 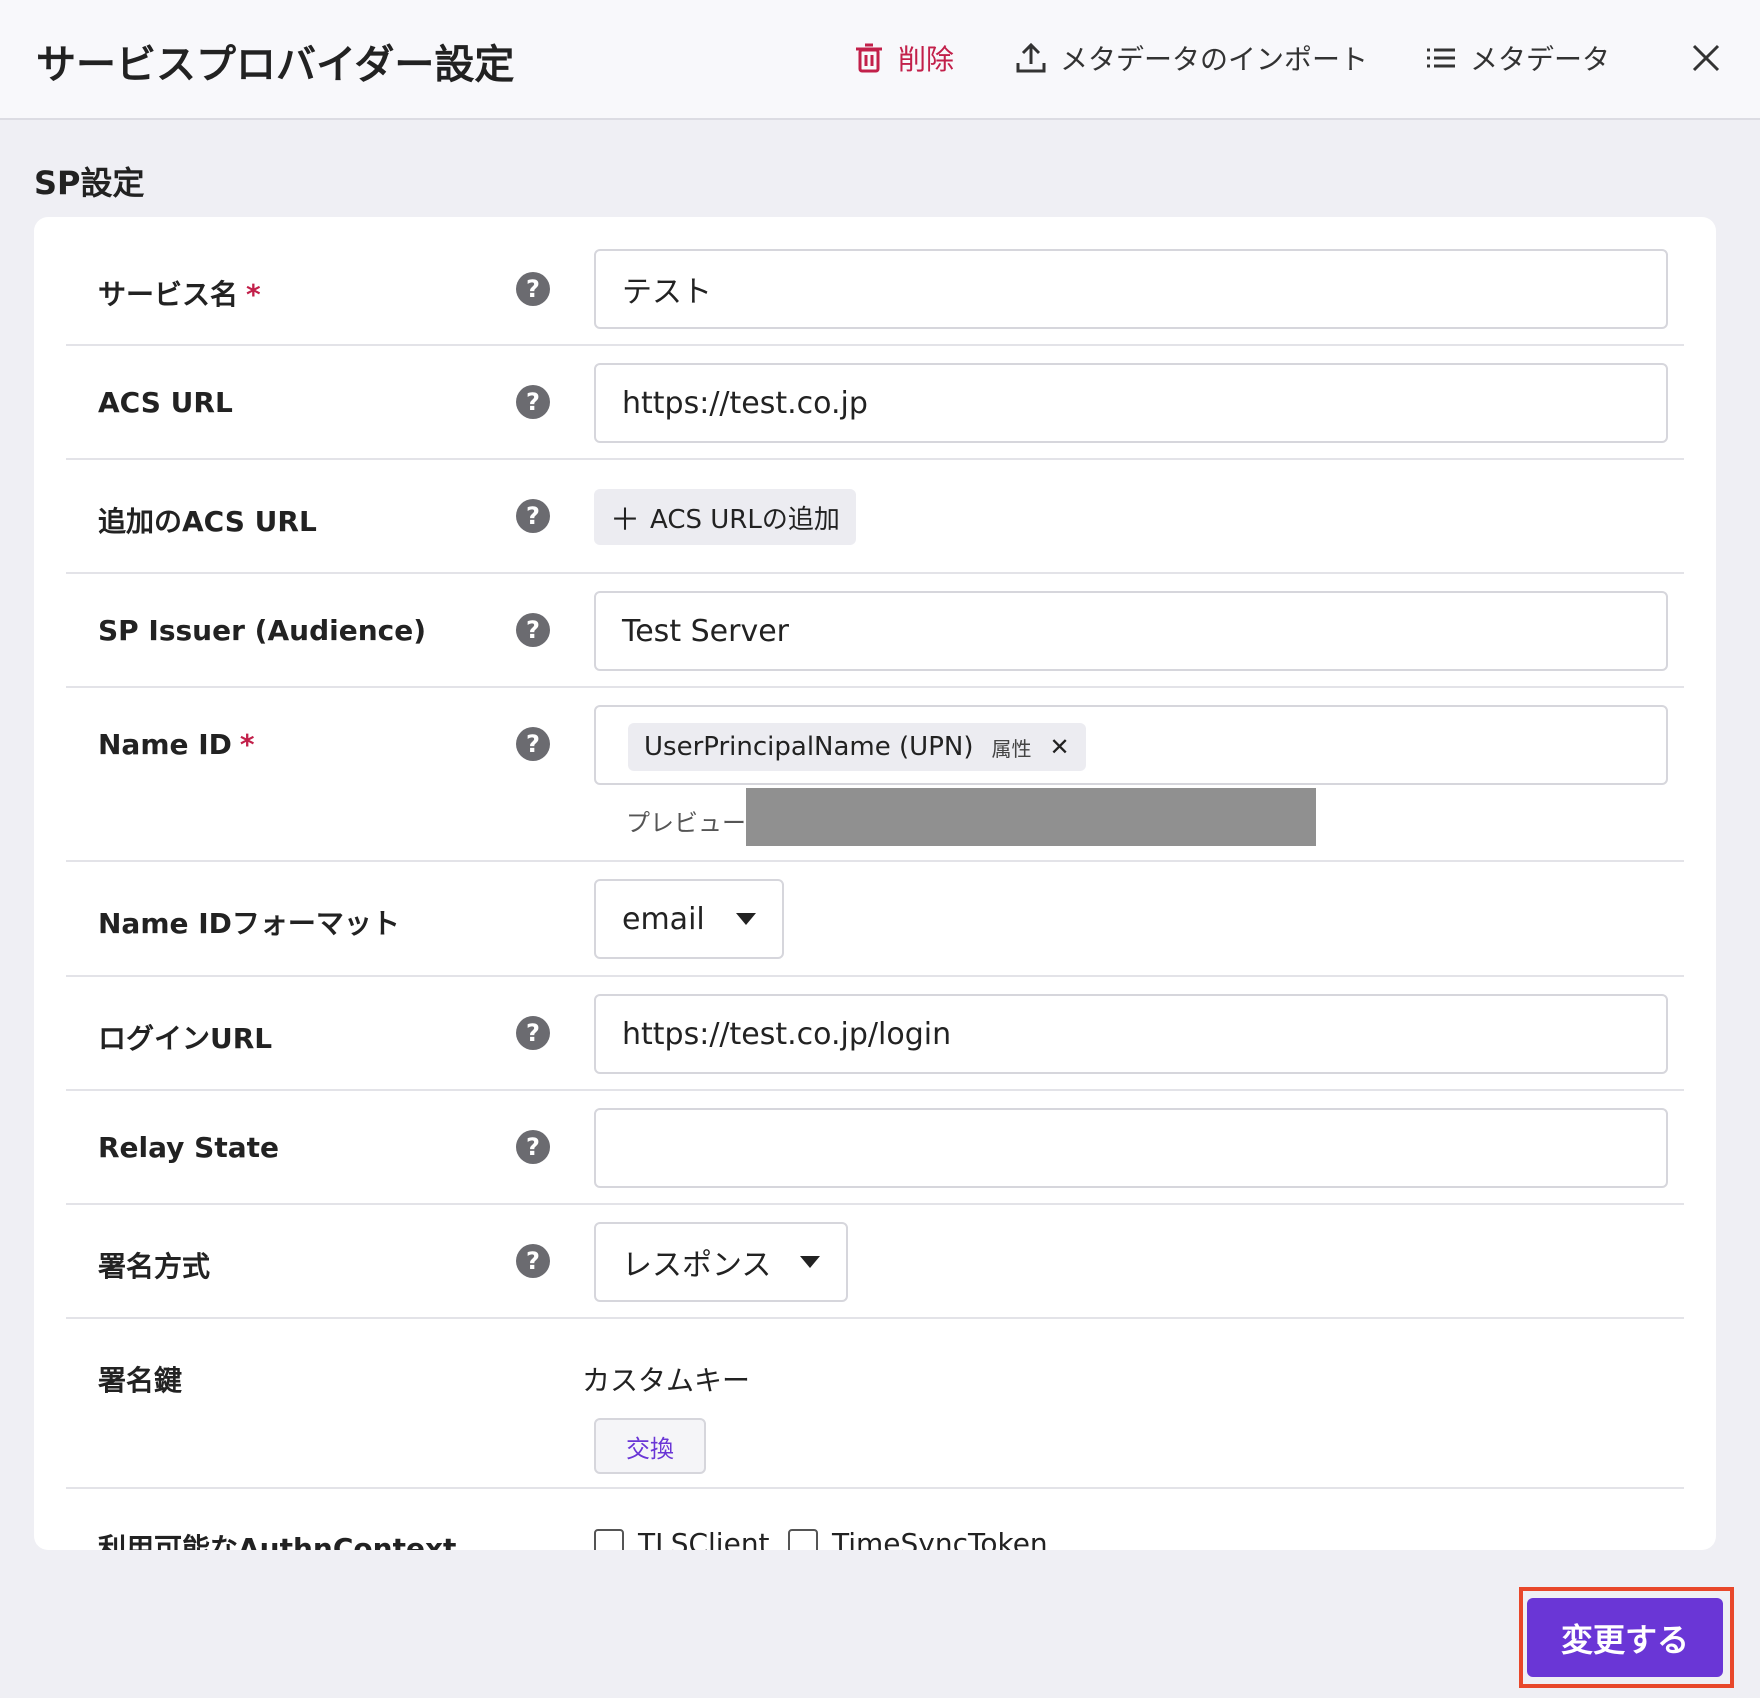 What do you see at coordinates (690, 823) in the screenshot?
I see `preview-label: プレビュー:` at bounding box center [690, 823].